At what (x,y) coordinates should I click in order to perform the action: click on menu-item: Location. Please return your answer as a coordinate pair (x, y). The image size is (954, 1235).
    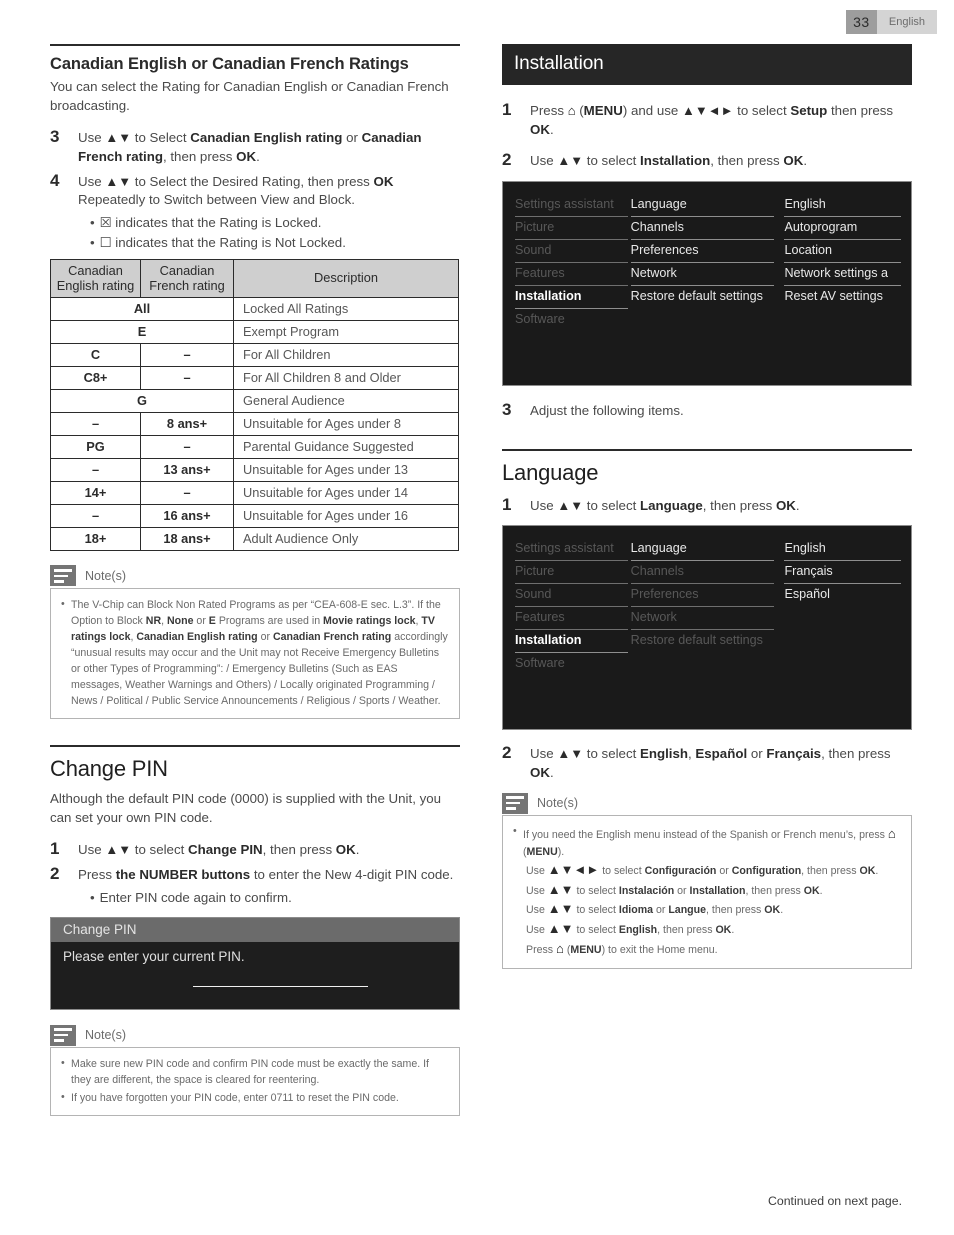
    Looking at the image, I should click on (842, 251).